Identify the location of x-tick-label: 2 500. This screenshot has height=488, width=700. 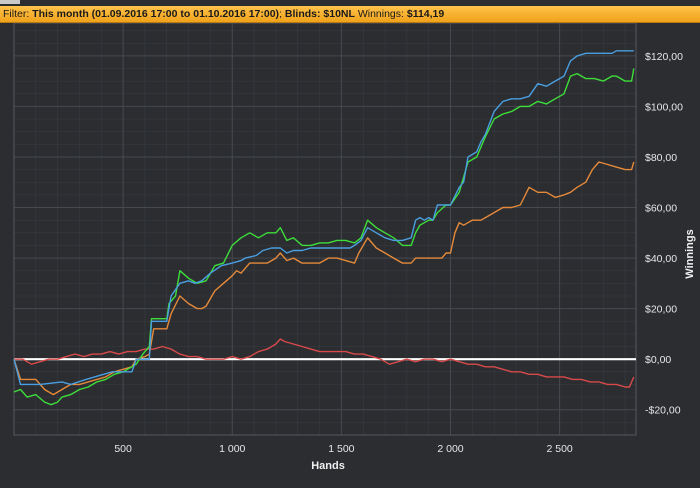
(559, 449).